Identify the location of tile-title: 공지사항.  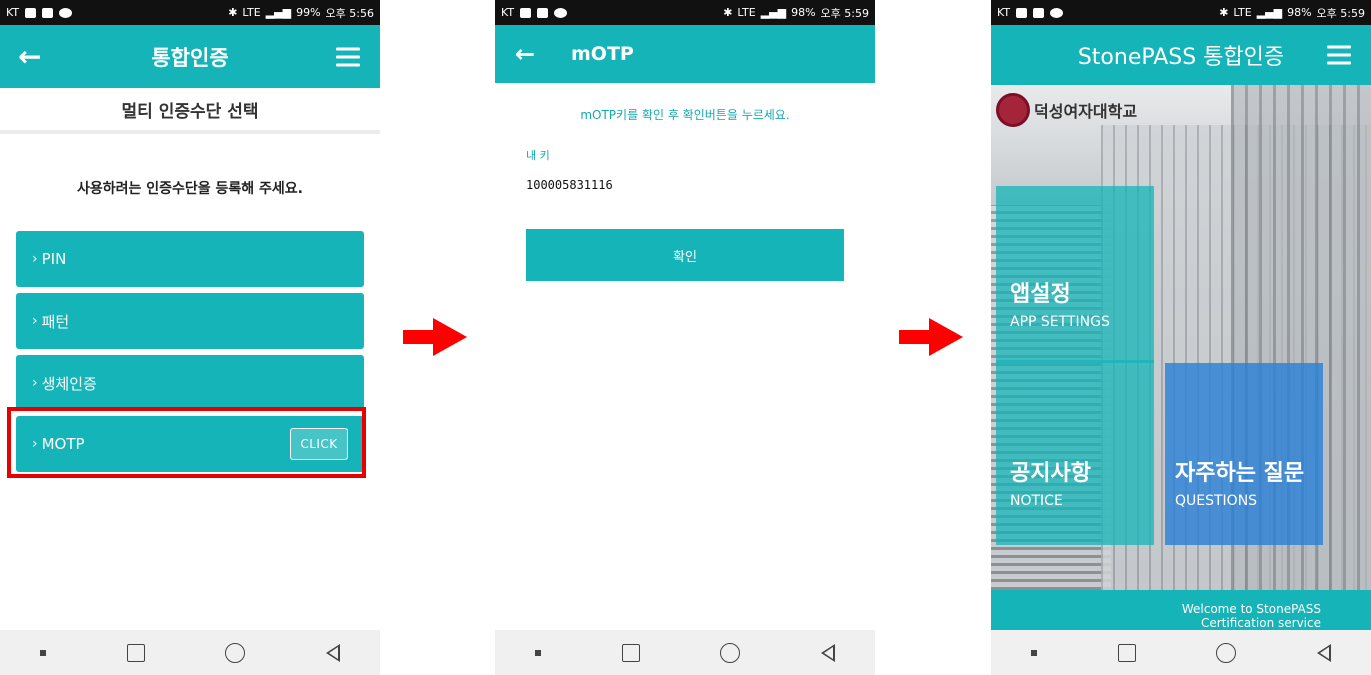
(1050, 473).